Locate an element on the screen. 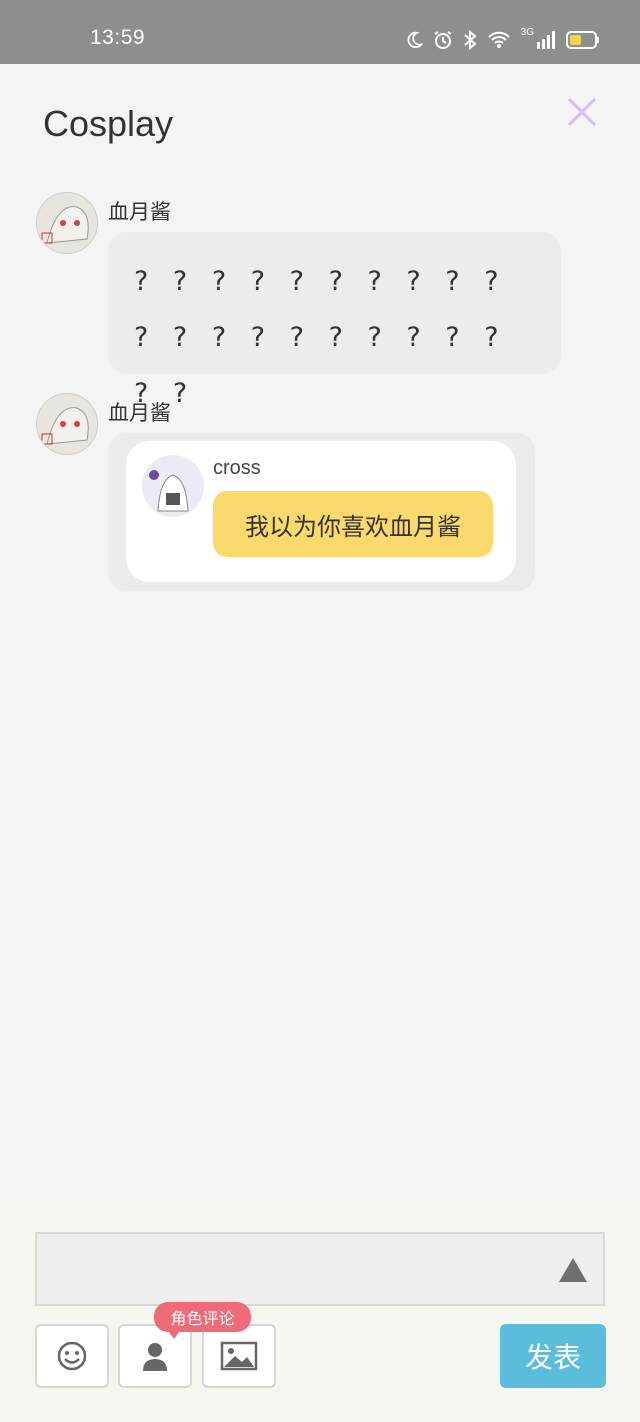 Image resolution: width=640 pixels, height=1422 pixels. triangle-up-icon is located at coordinates (573, 1270).